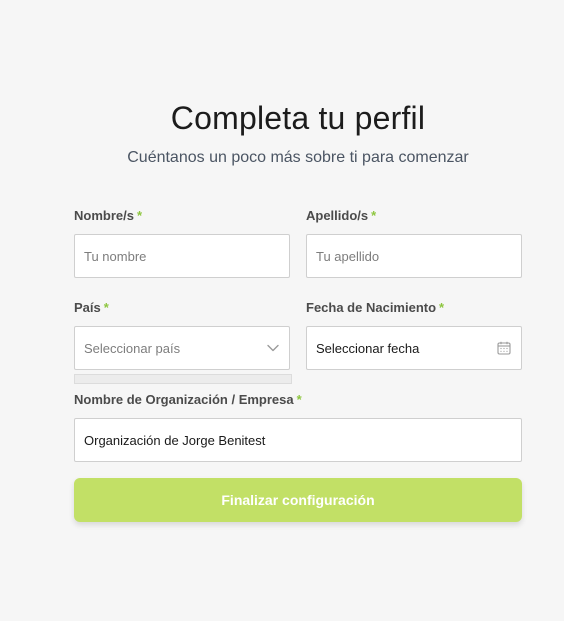 The height and width of the screenshot is (621, 564). I want to click on first-name-label-text: Nombre/s, so click(104, 215).